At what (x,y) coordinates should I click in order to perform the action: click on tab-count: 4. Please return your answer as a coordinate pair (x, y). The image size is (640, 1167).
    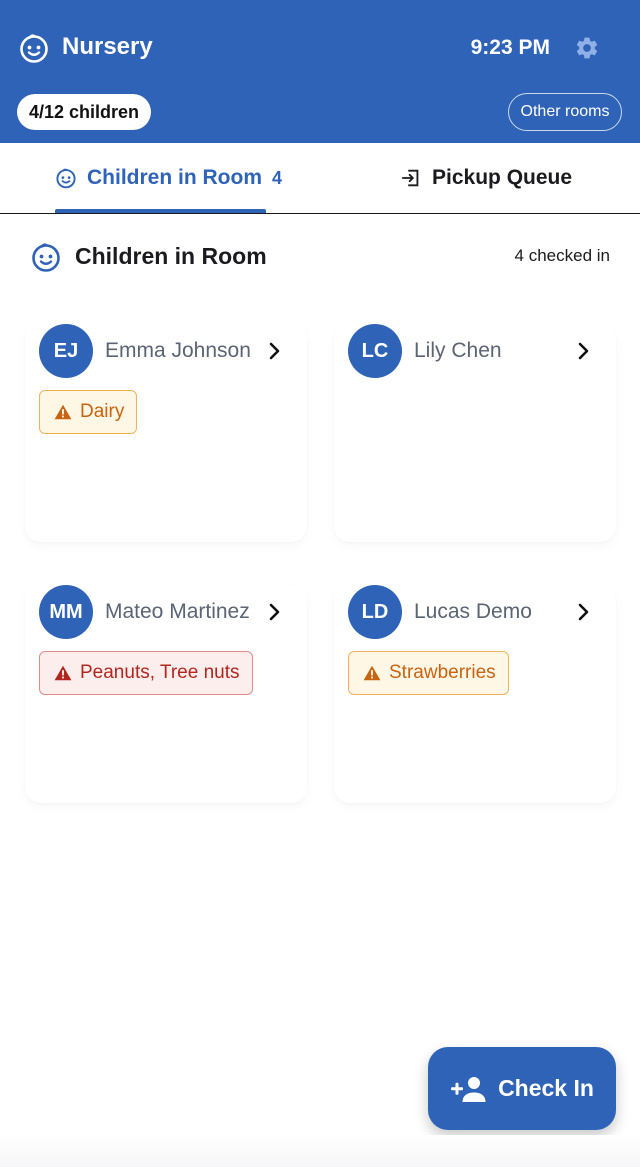
    Looking at the image, I should click on (277, 177).